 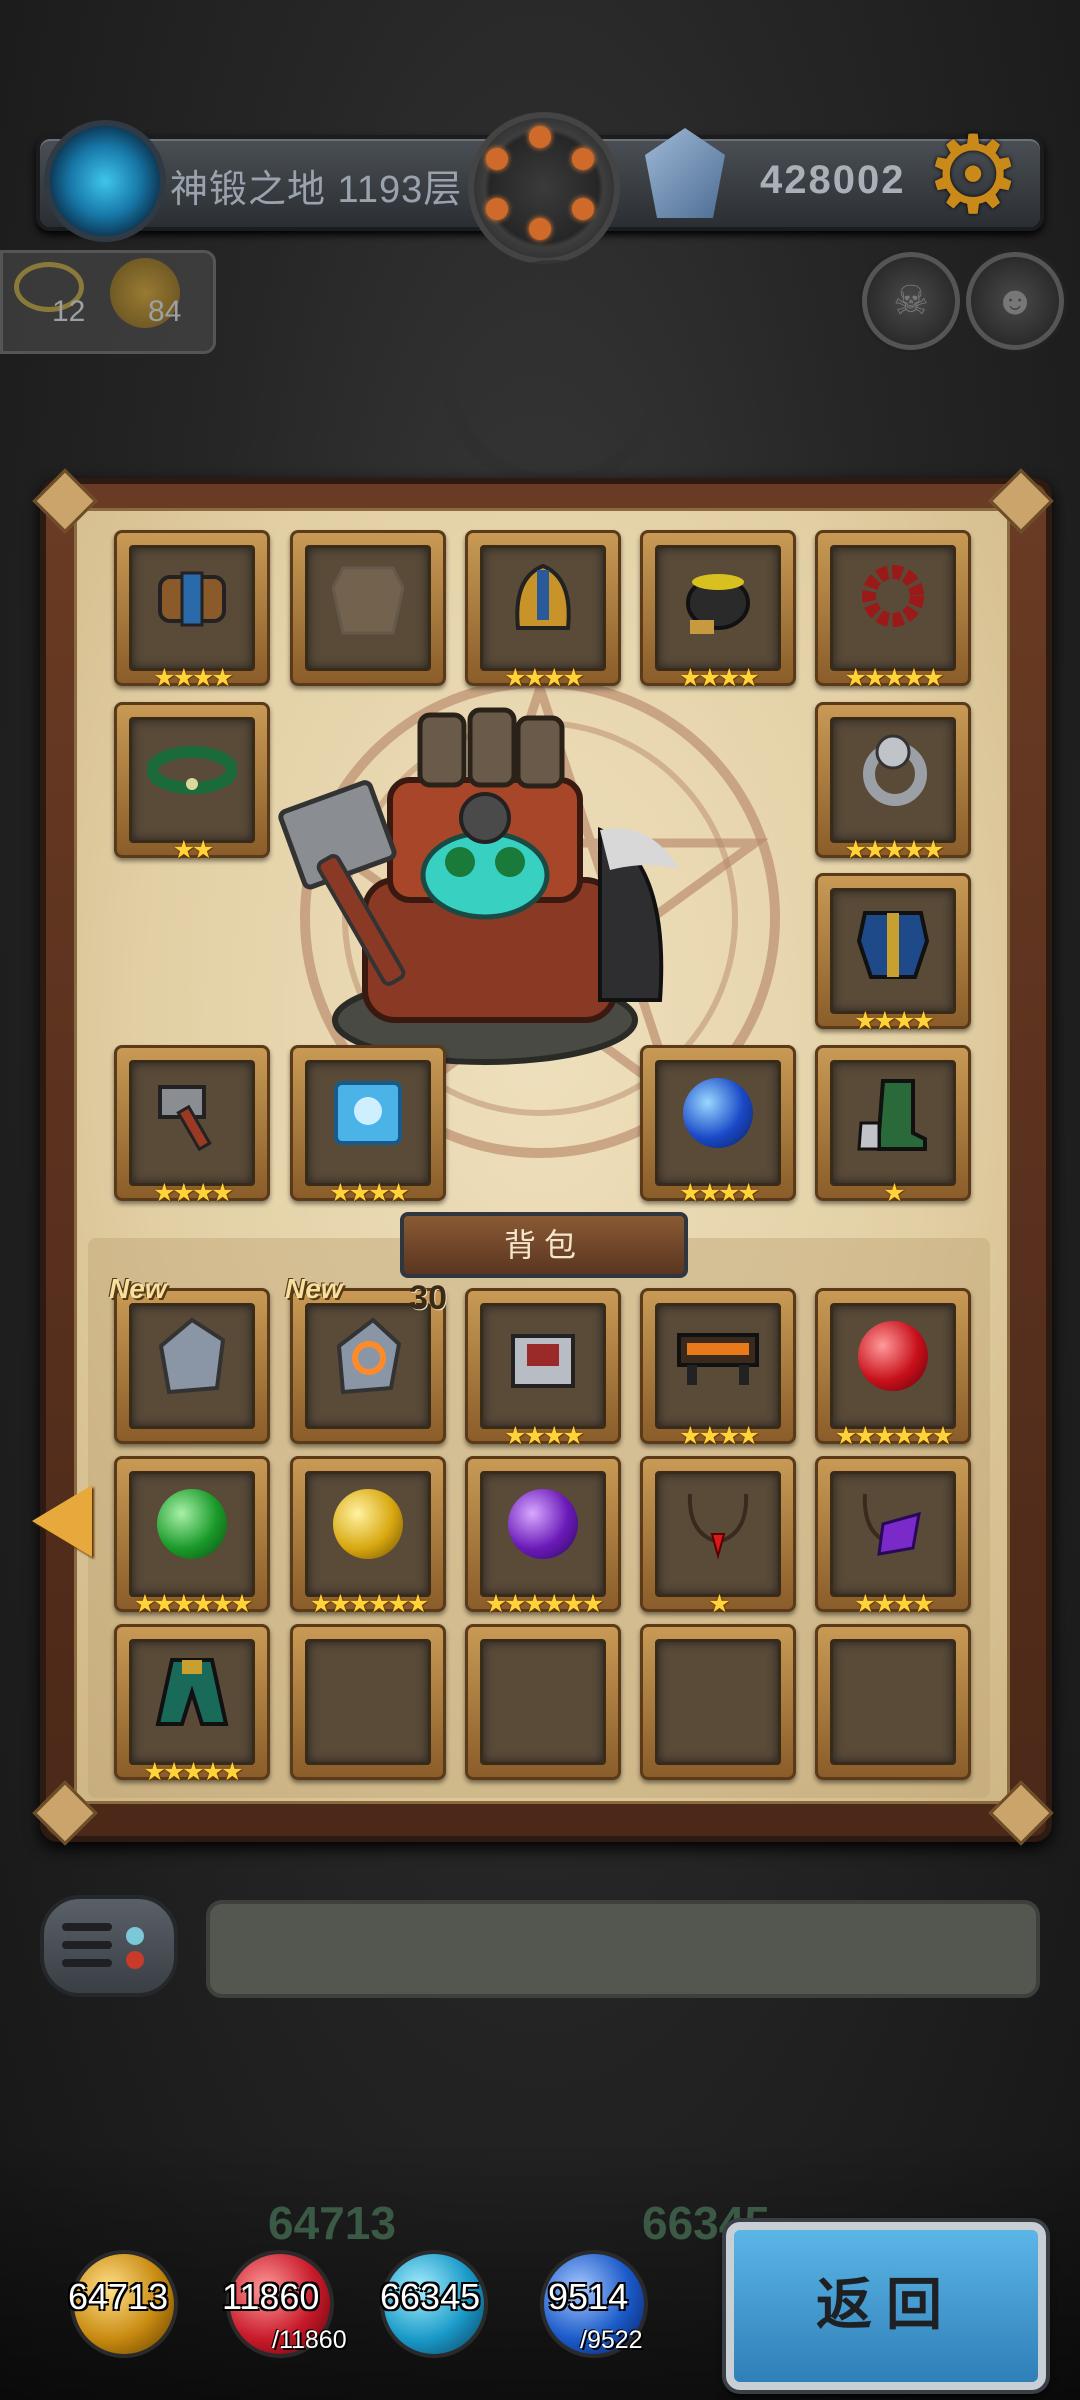 I want to click on mana-value: 9514, so click(x=588, y=2296).